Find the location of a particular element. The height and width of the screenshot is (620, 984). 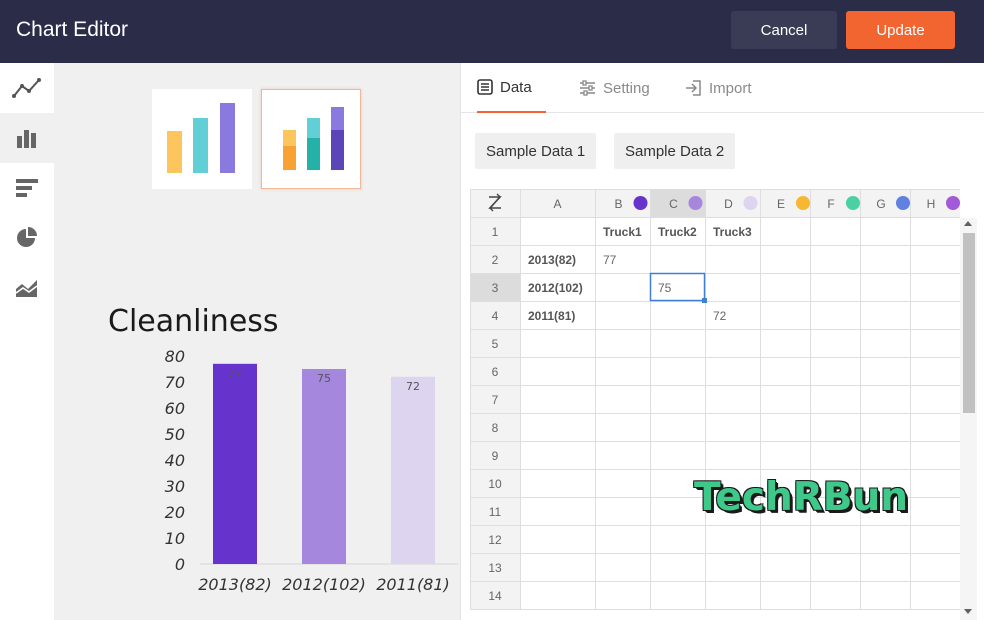

grid-cell: Truck2 is located at coordinates (677, 232).